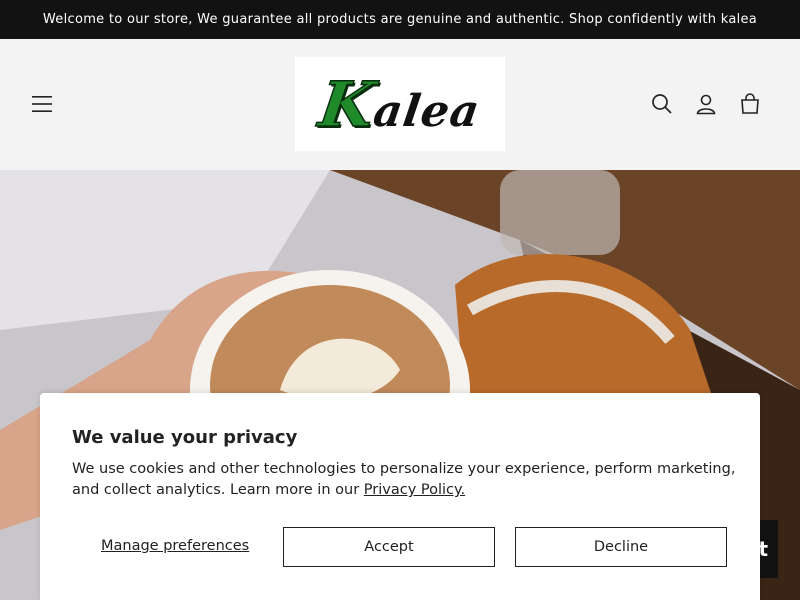  What do you see at coordinates (185, 437) in the screenshot?
I see `cookie-title: We value your privacy` at bounding box center [185, 437].